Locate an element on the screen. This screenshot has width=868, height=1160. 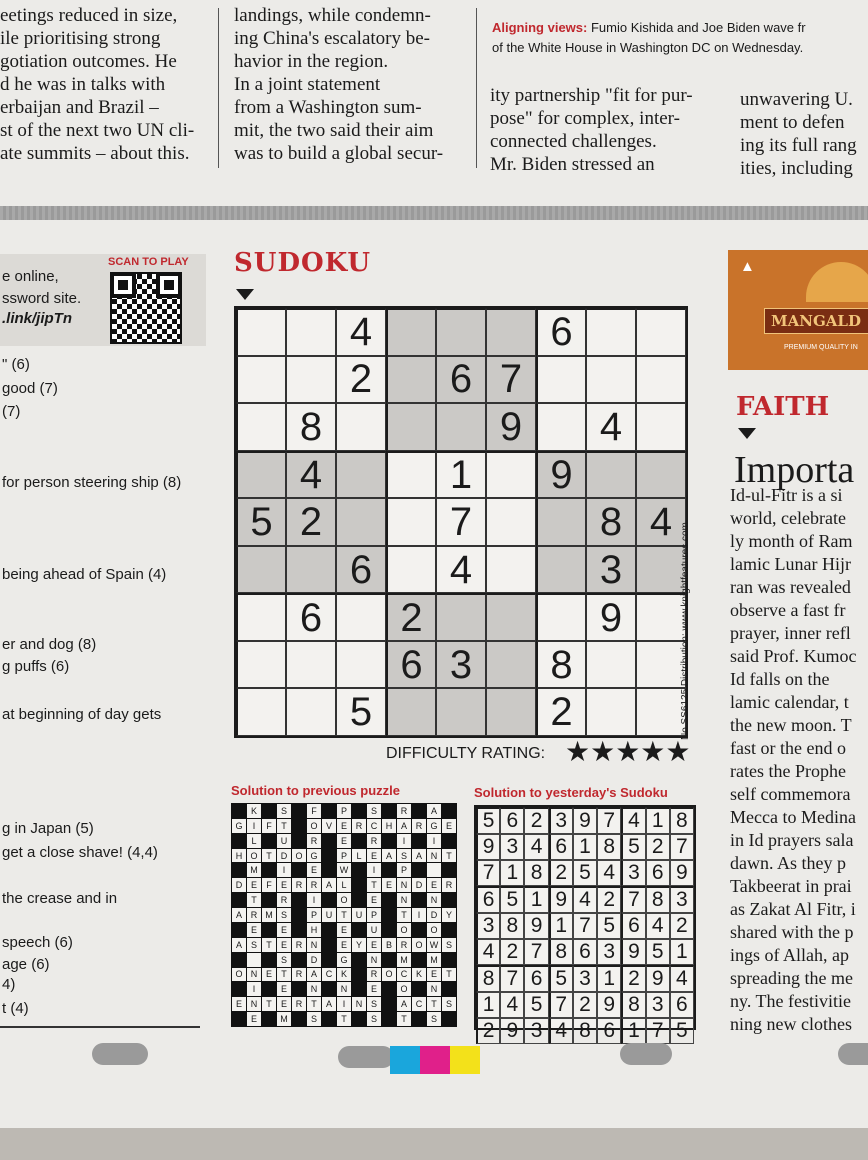
text-line: shared with the p is located at coordinates (792, 932).